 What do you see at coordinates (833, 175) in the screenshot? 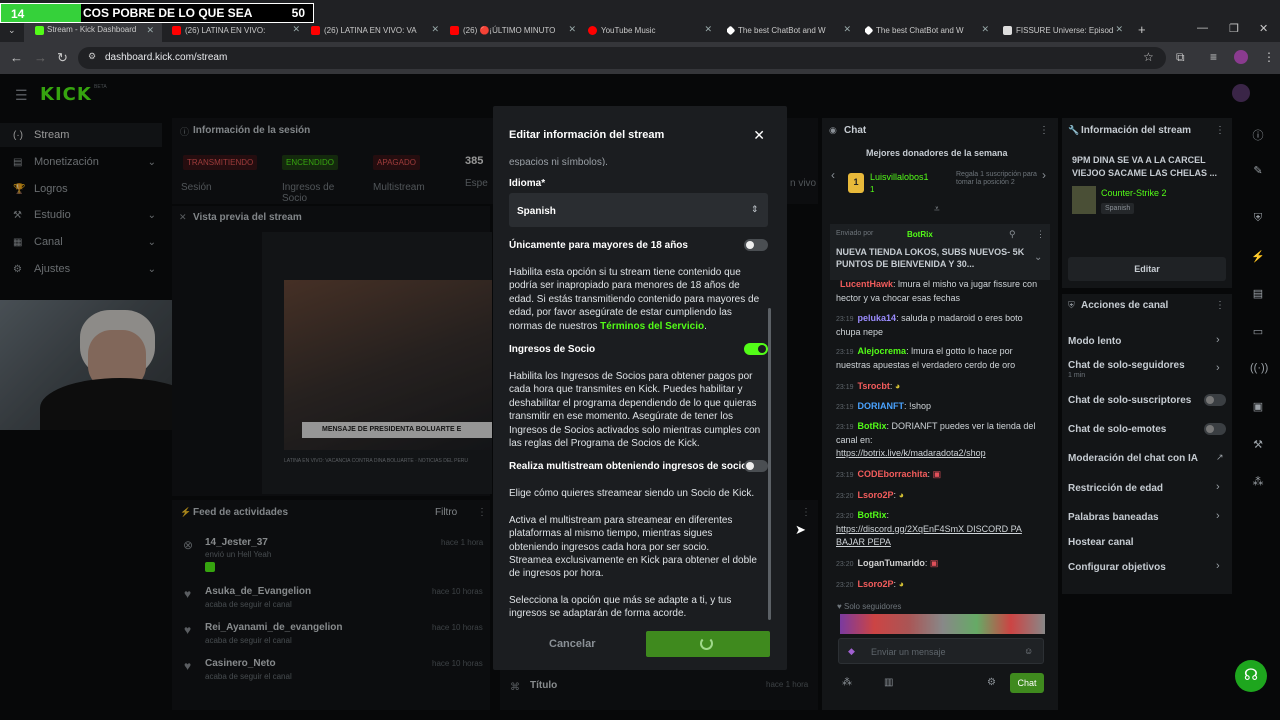
I see `chevron-left-icon: ‹` at bounding box center [833, 175].